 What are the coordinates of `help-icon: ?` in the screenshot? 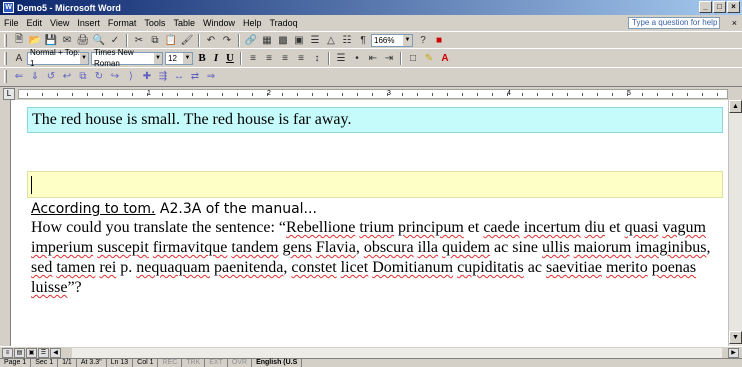 It's located at (423, 40).